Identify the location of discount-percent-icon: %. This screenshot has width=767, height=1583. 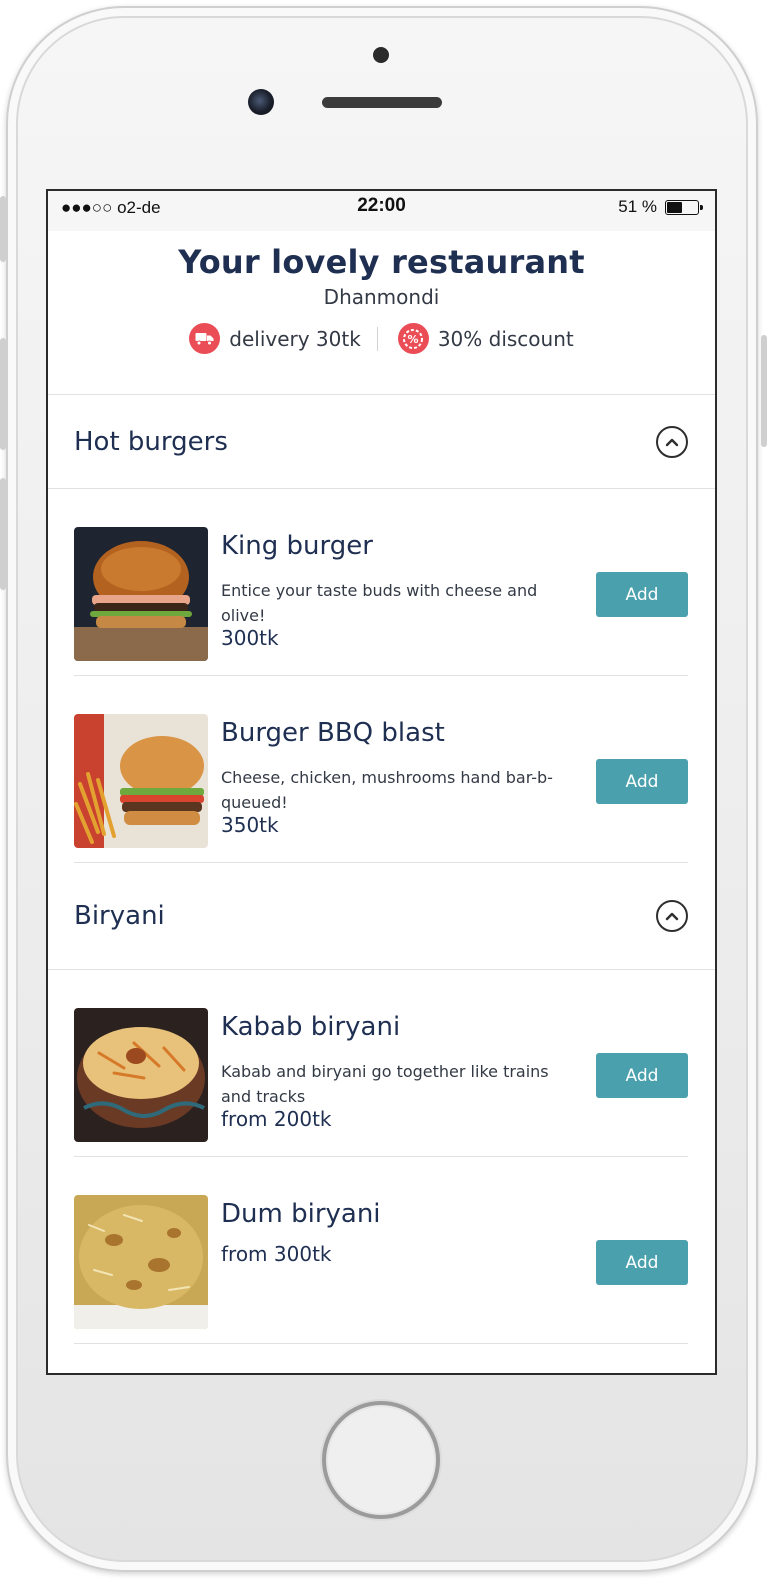
(413, 338).